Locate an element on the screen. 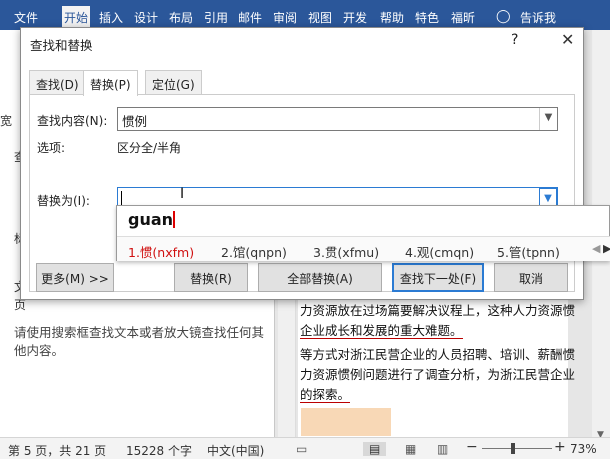 This screenshot has width=610, height=459. web-layout-icon: ▦ is located at coordinates (410, 449).